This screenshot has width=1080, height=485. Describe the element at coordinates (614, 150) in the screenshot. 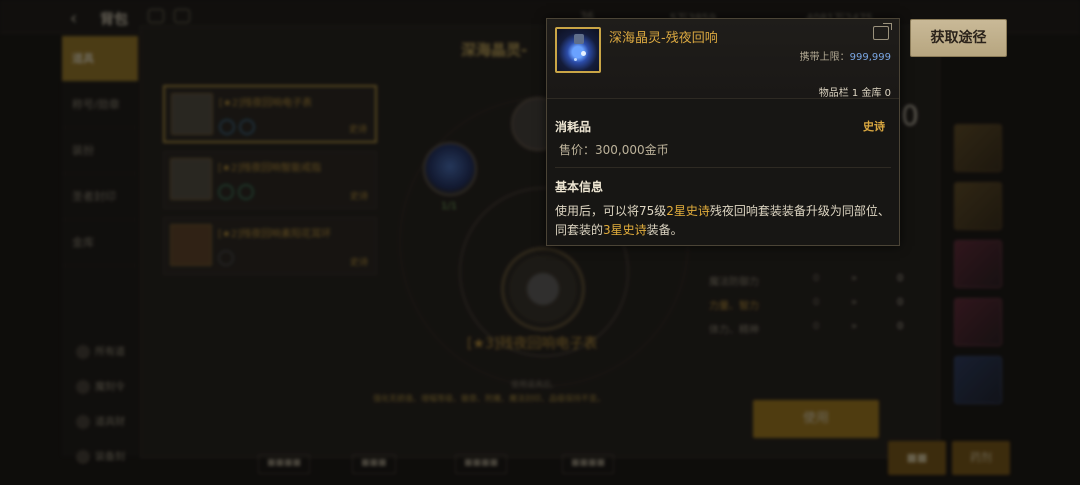

I see `sell-price: 售价：300,000金币` at that location.